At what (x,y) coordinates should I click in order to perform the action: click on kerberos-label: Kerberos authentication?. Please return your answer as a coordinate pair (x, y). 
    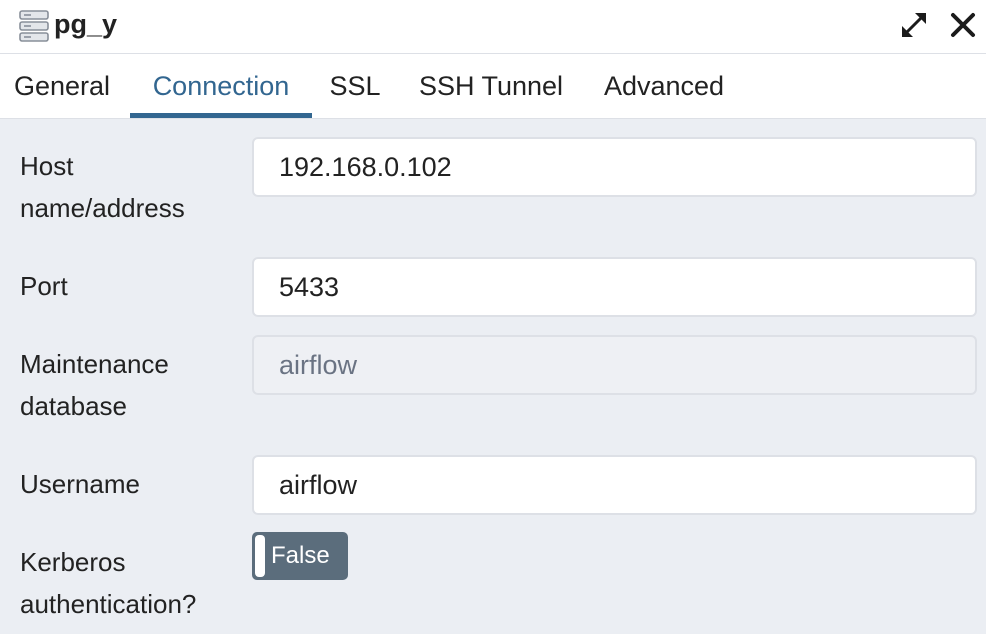
    Looking at the image, I should click on (130, 583).